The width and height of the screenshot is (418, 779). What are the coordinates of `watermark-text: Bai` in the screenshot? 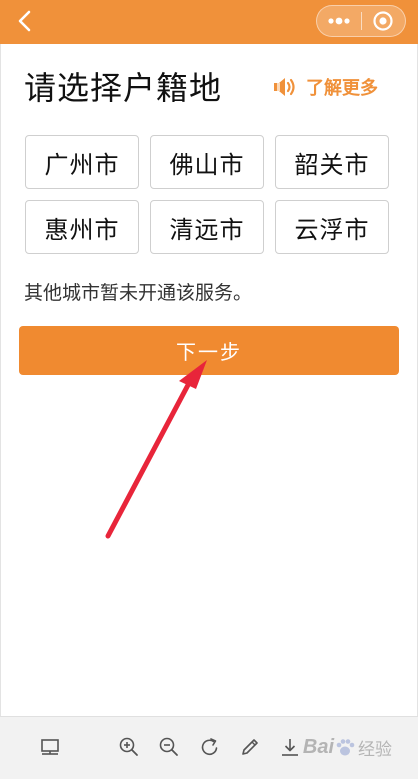 It's located at (318, 747).